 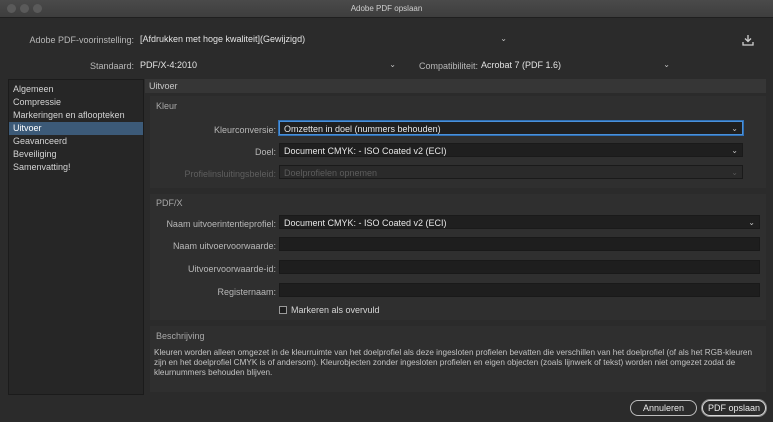 I want to click on zoom-window-button, so click(x=37, y=8).